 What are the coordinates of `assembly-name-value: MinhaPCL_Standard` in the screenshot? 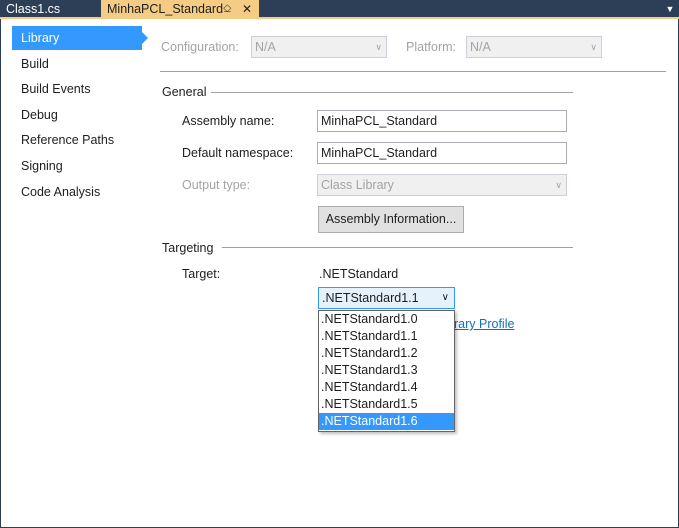 It's located at (379, 121).